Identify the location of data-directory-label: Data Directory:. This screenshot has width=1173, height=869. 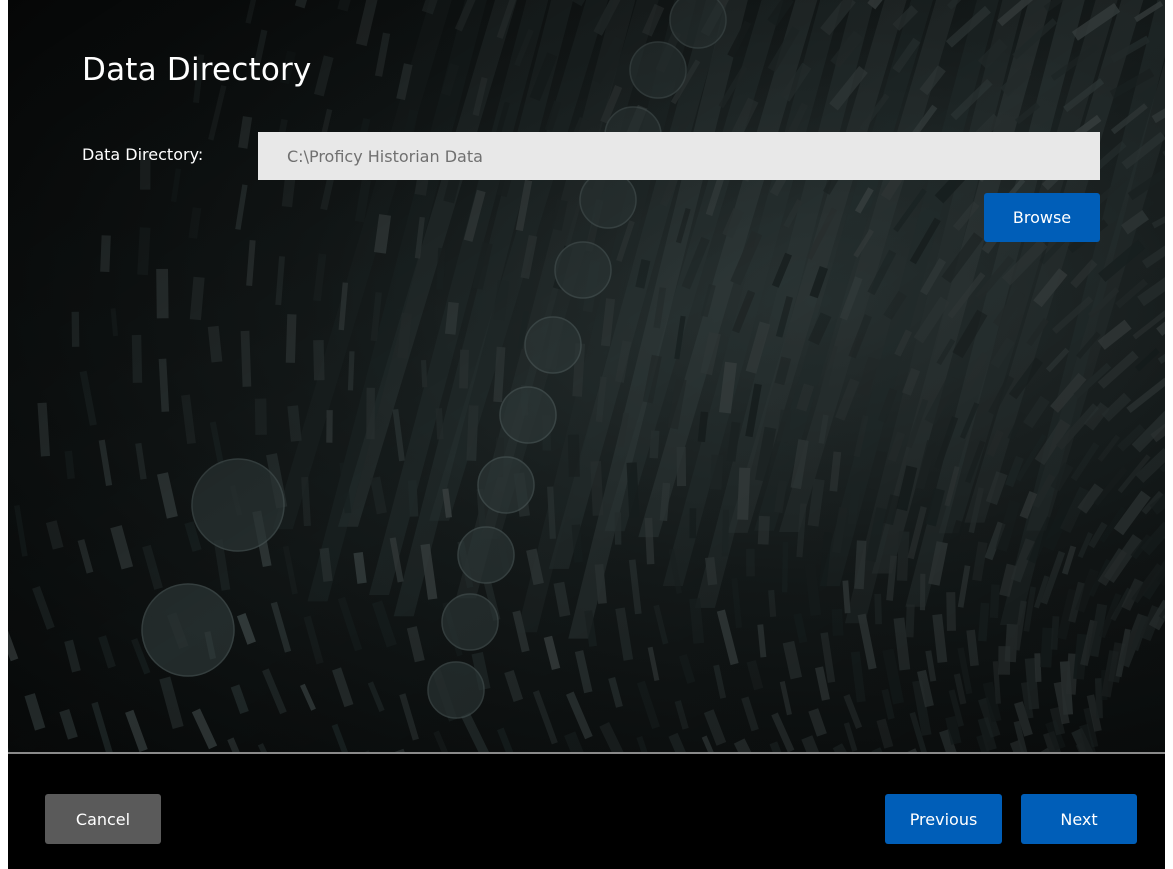
(143, 154).